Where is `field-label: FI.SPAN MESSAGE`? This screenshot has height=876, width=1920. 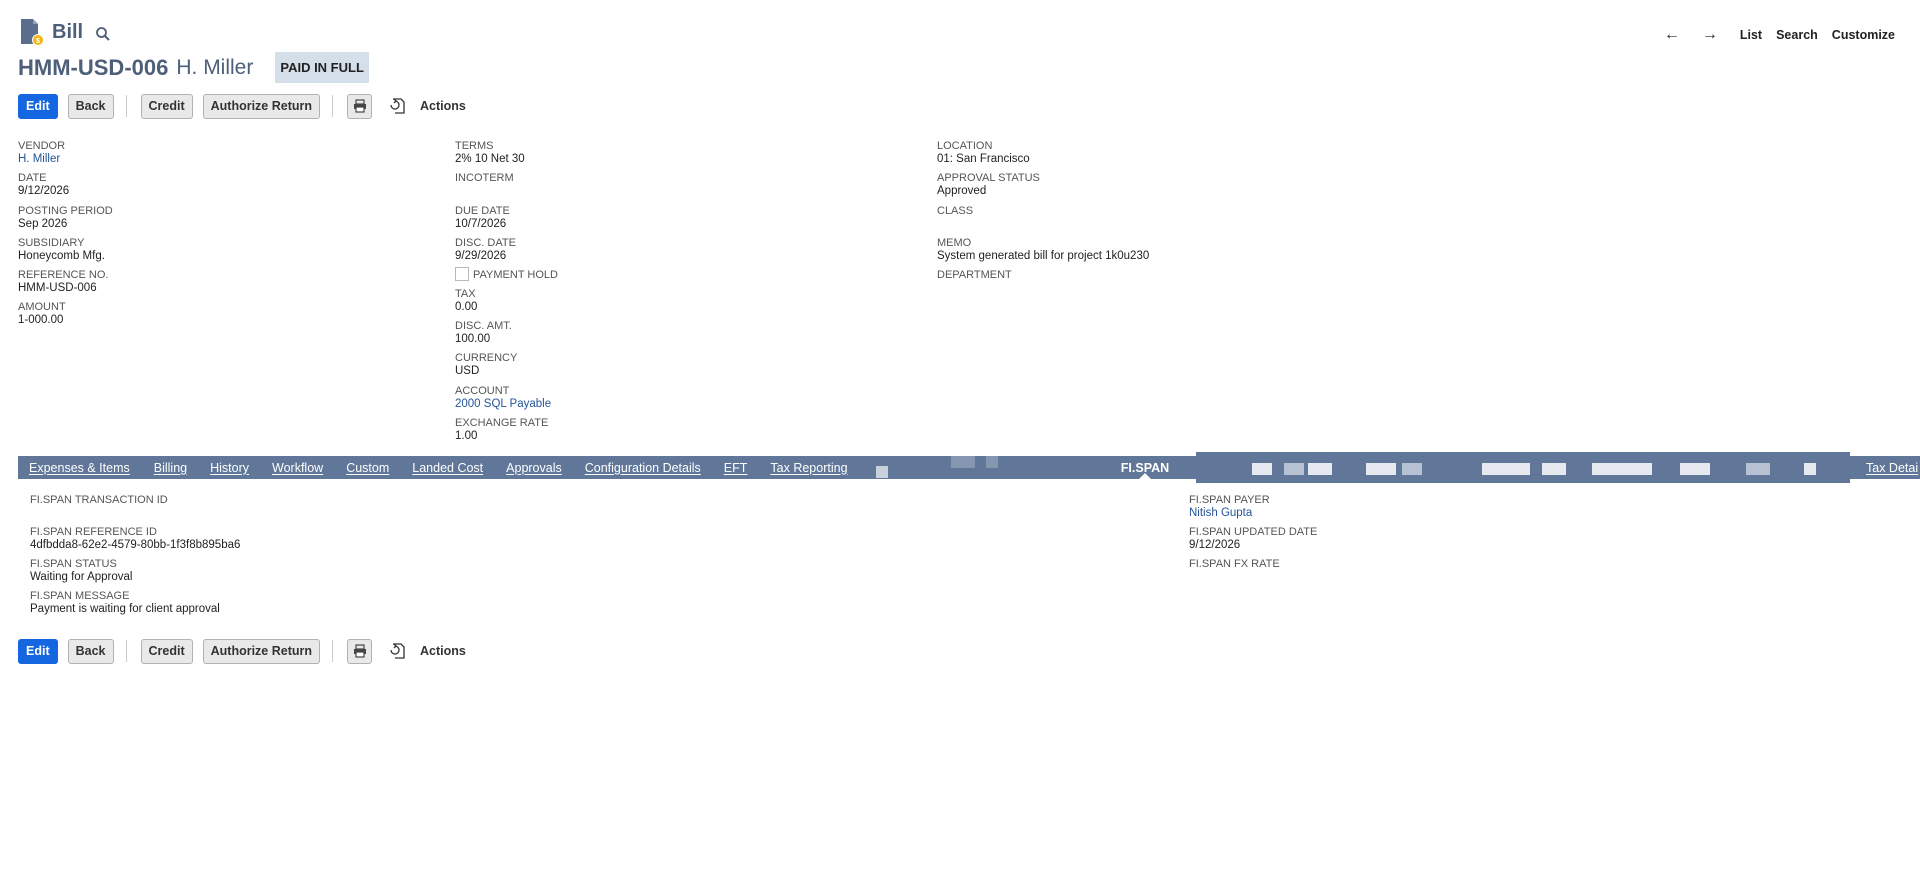
field-label: FI.SPAN MESSAGE is located at coordinates (80, 596).